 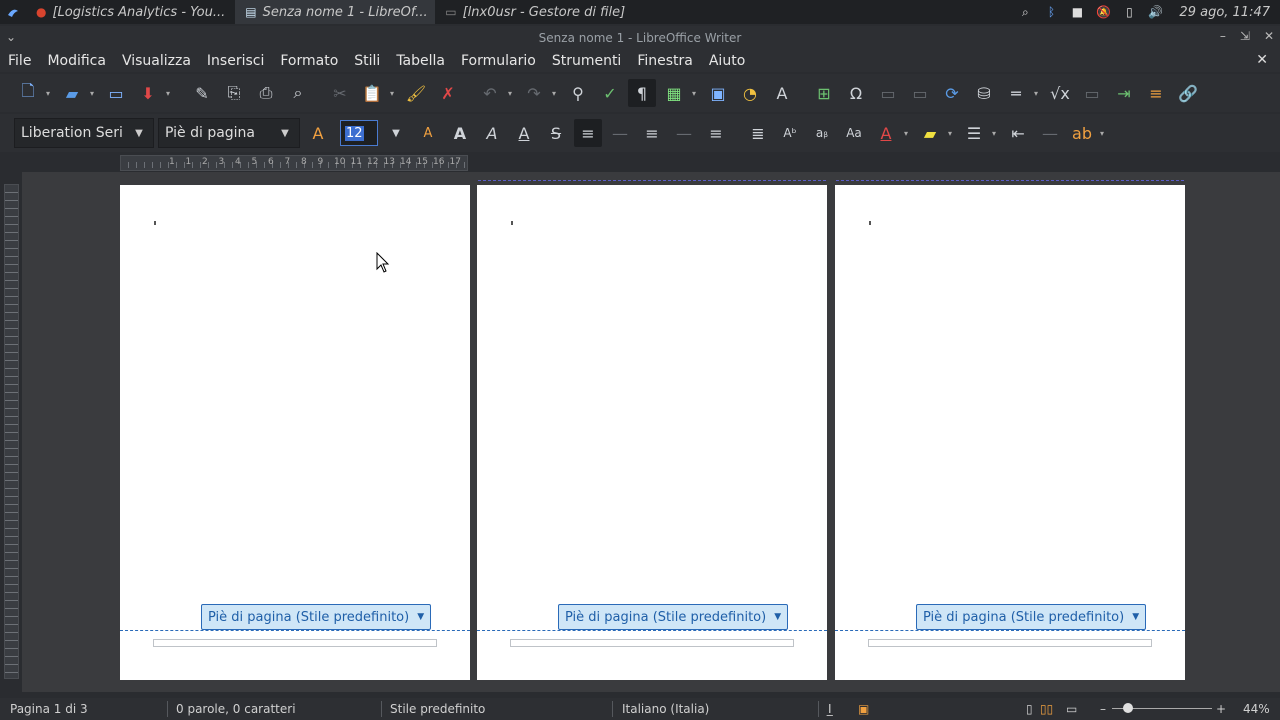 I want to click on link-icon: 🔗, so click(x=1188, y=93).